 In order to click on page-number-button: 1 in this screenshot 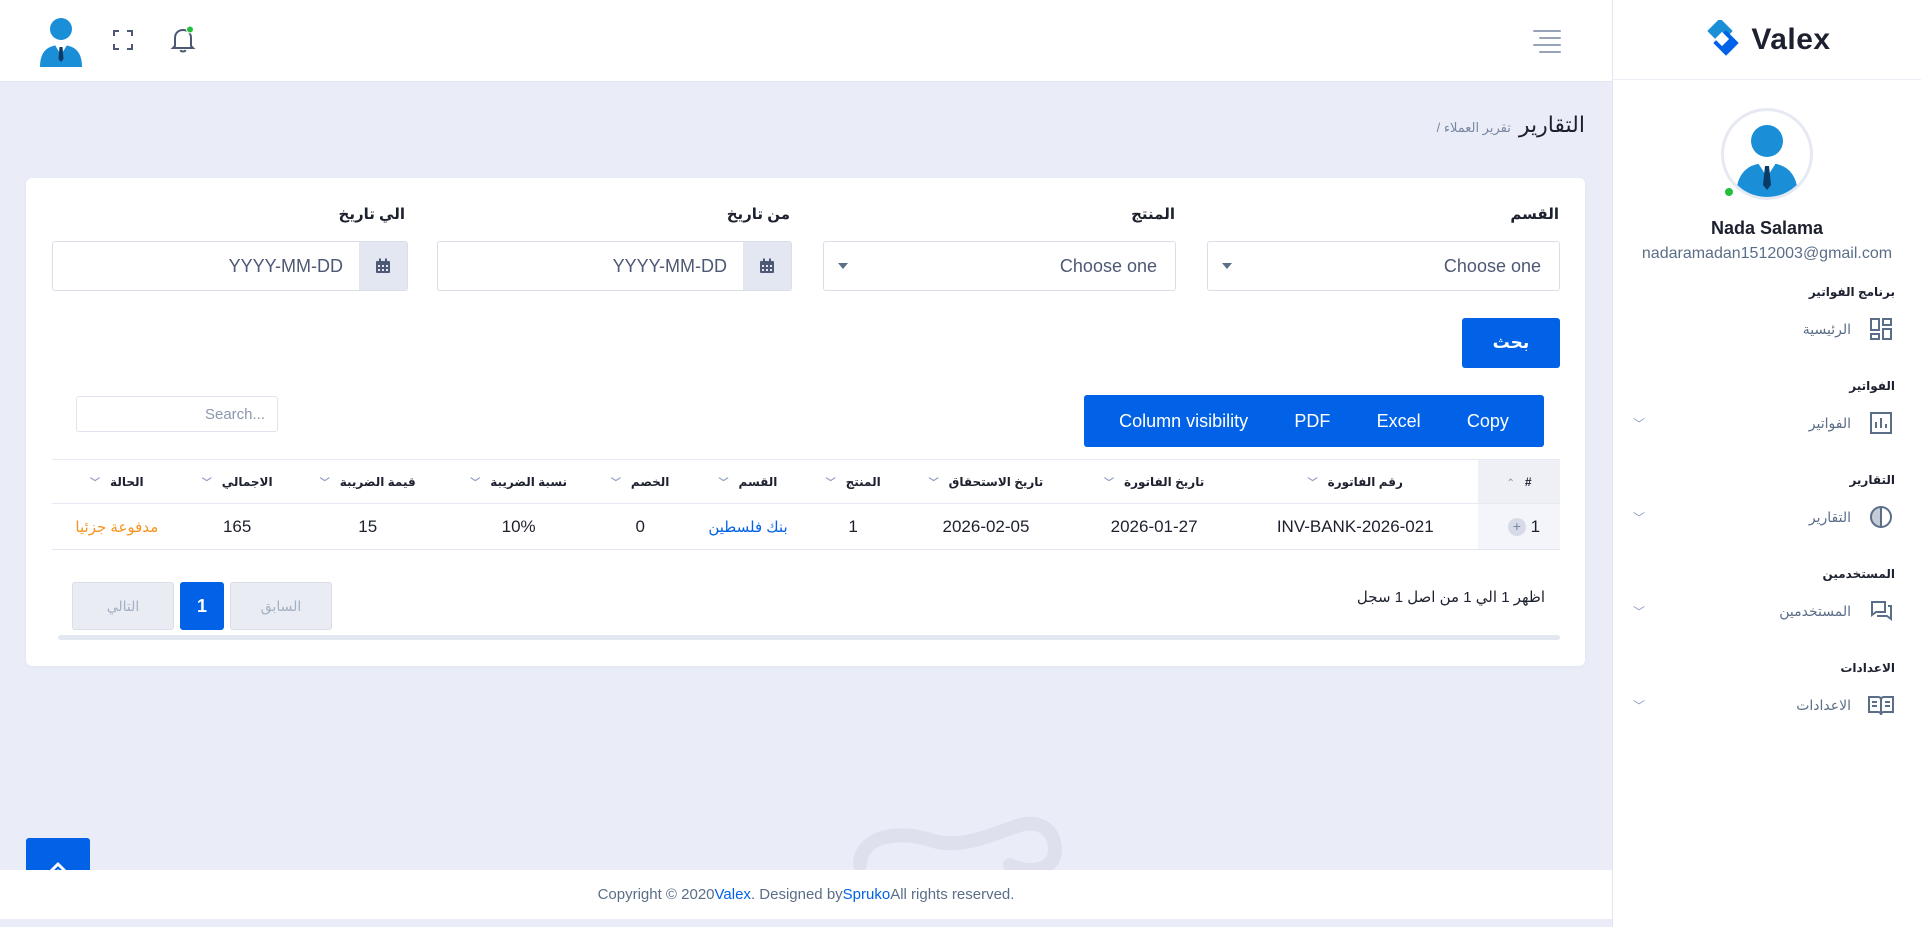, I will do `click(202, 606)`.